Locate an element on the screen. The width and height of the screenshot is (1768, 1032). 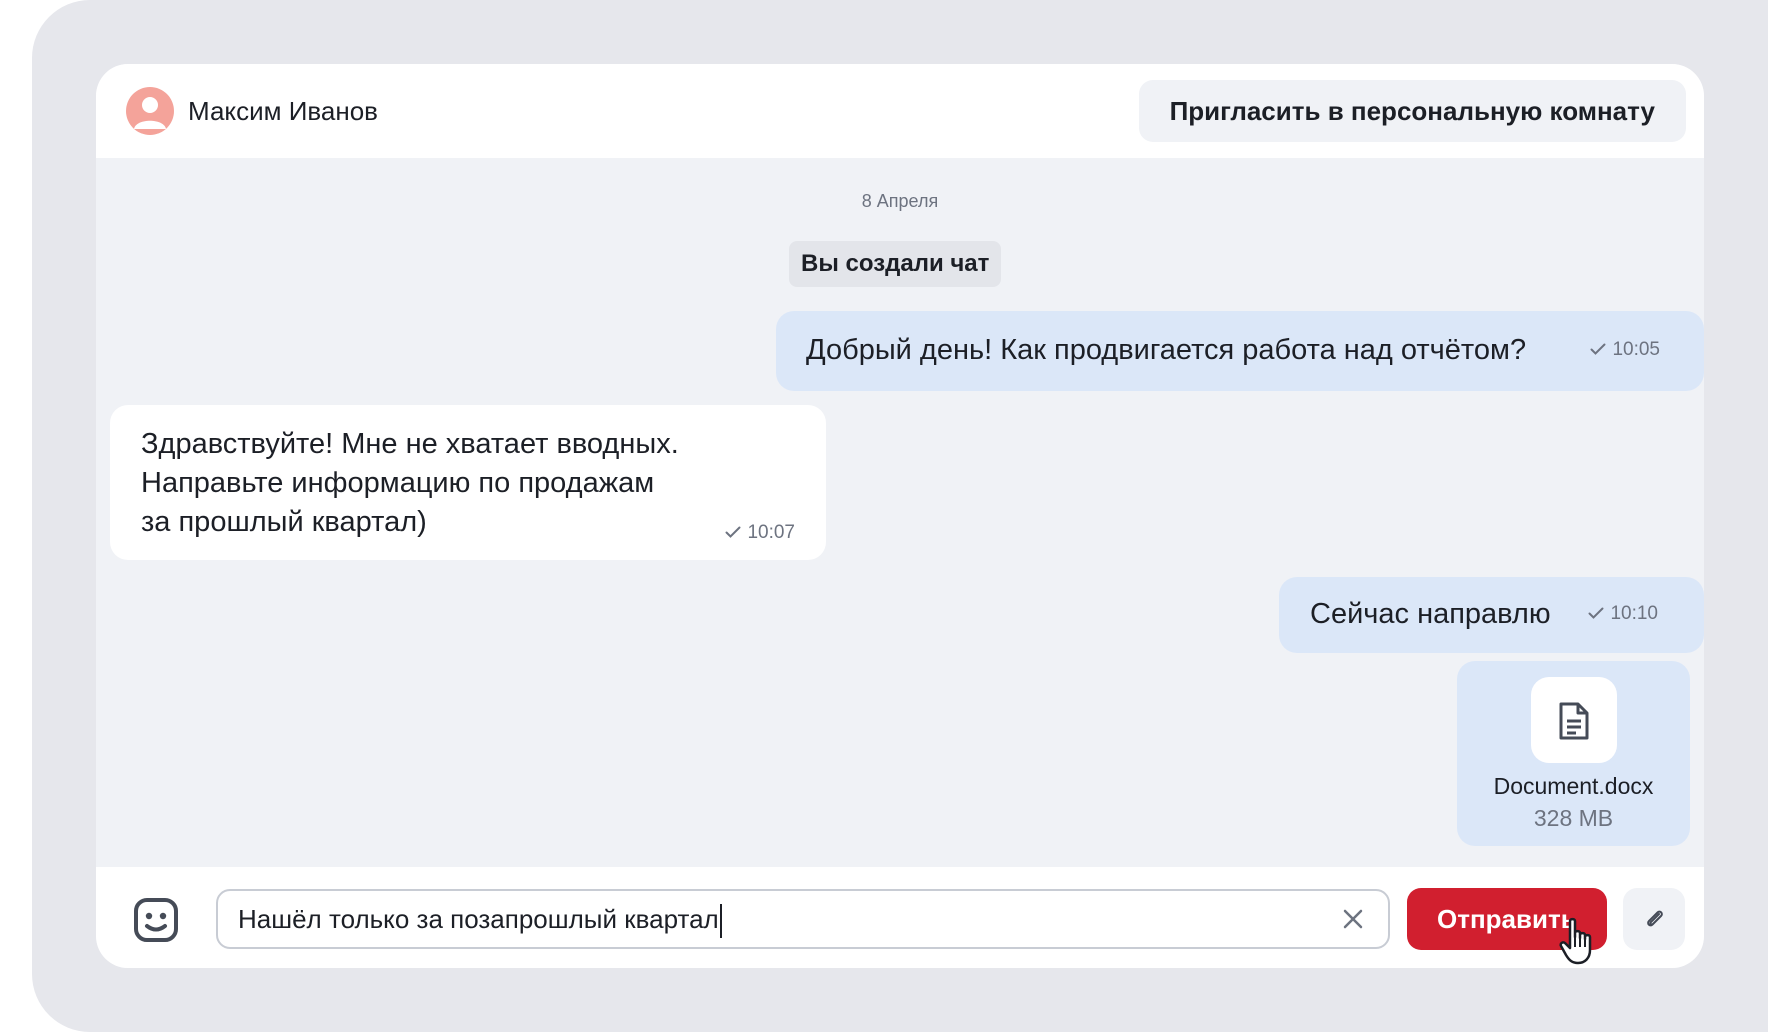
file-size: 328 MB is located at coordinates (1573, 818).